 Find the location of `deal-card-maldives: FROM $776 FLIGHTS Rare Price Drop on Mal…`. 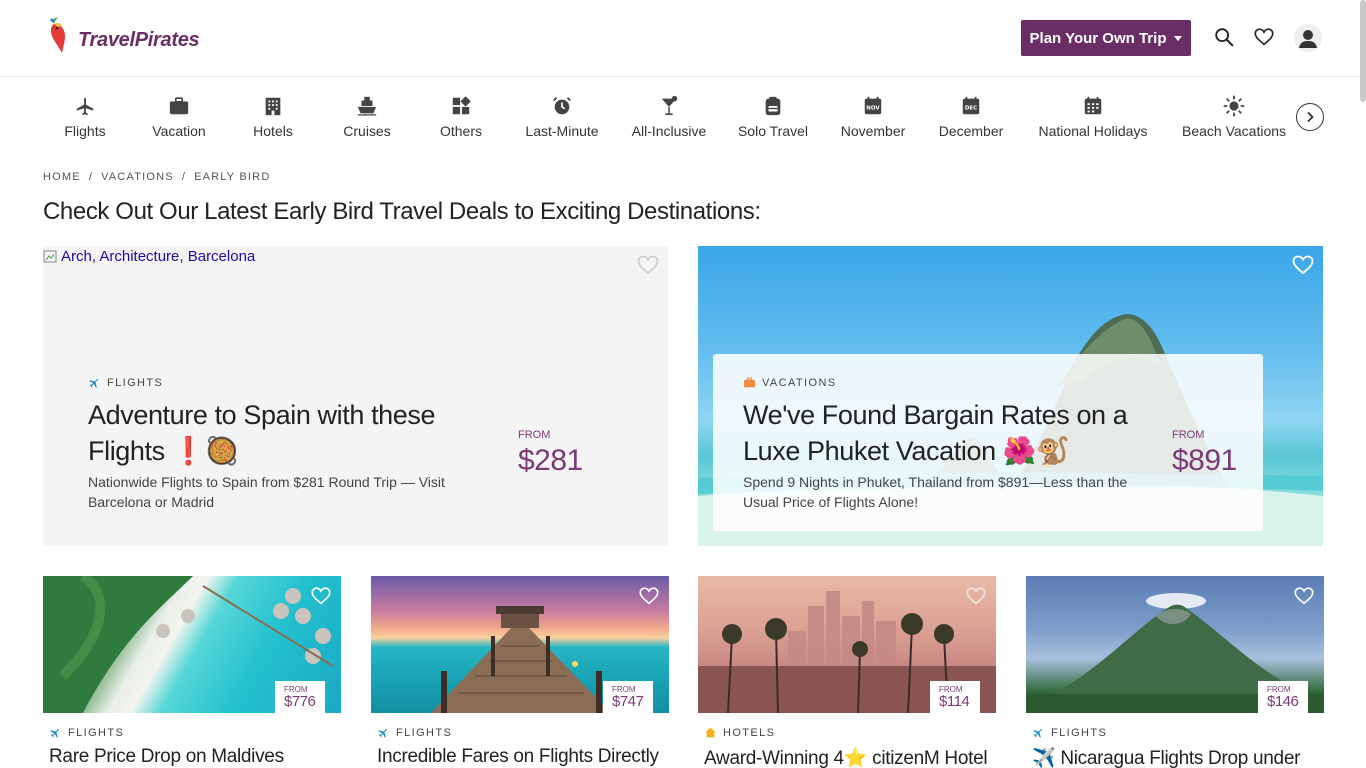

deal-card-maldives: FROM $776 FLIGHTS Rare Price Drop on Mal… is located at coordinates (192, 671).